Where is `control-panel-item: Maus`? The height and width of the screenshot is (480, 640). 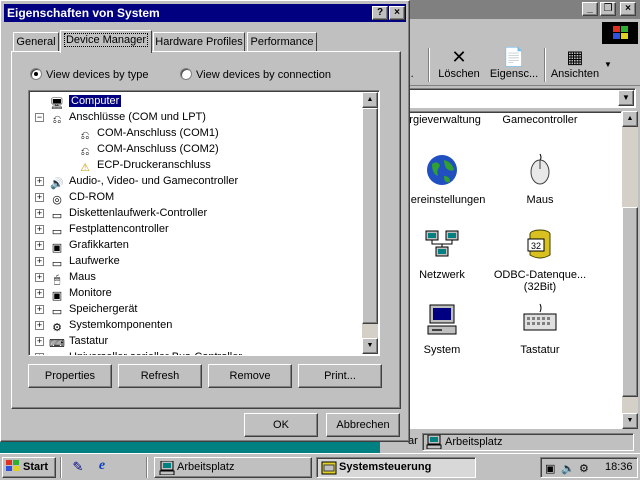 control-panel-item: Maus is located at coordinates (540, 179).